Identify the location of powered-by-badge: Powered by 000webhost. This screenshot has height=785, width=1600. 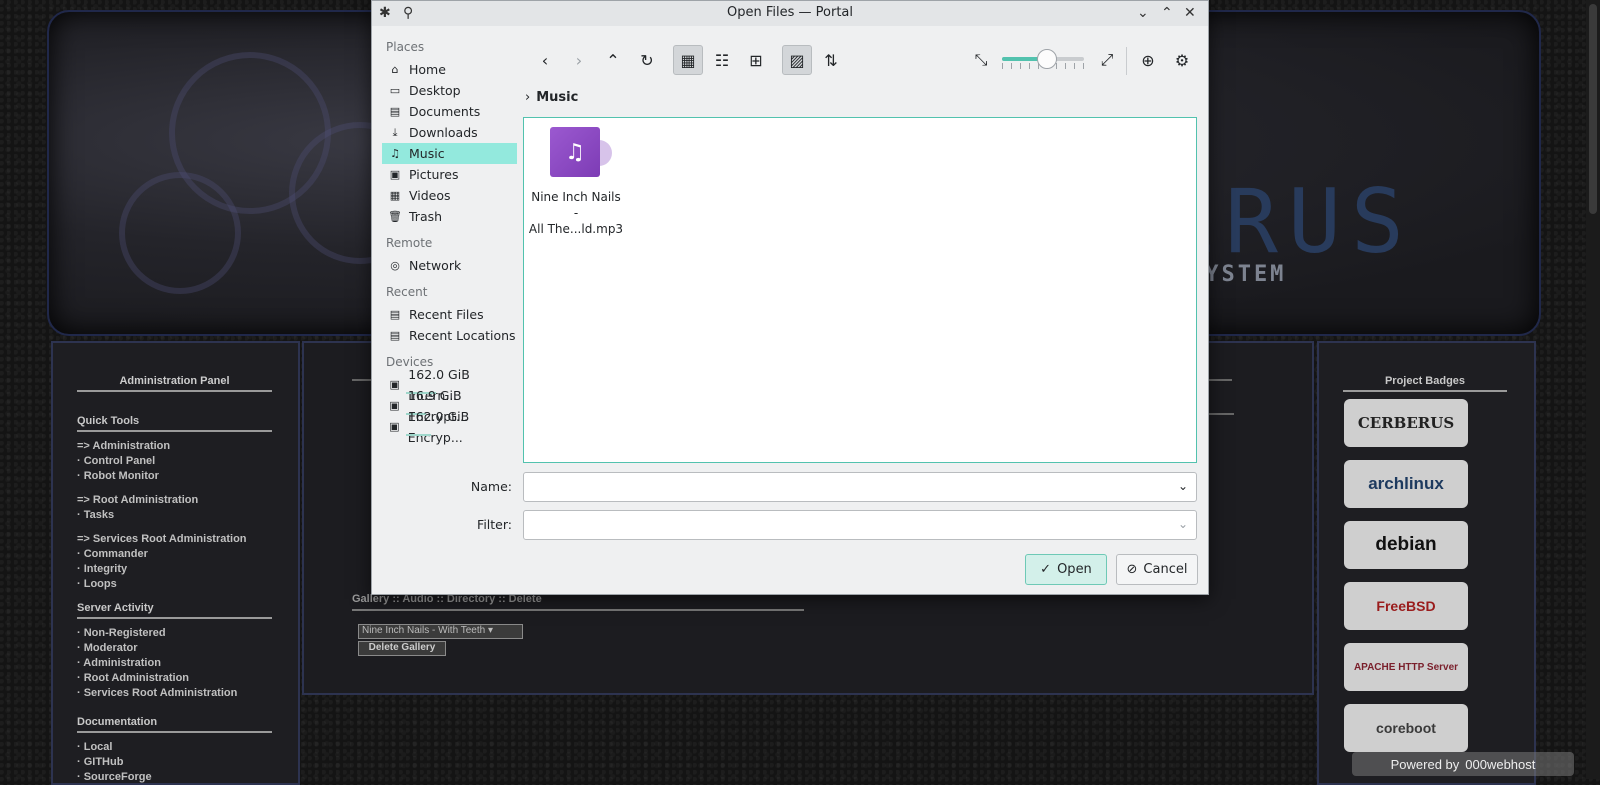
(1463, 764).